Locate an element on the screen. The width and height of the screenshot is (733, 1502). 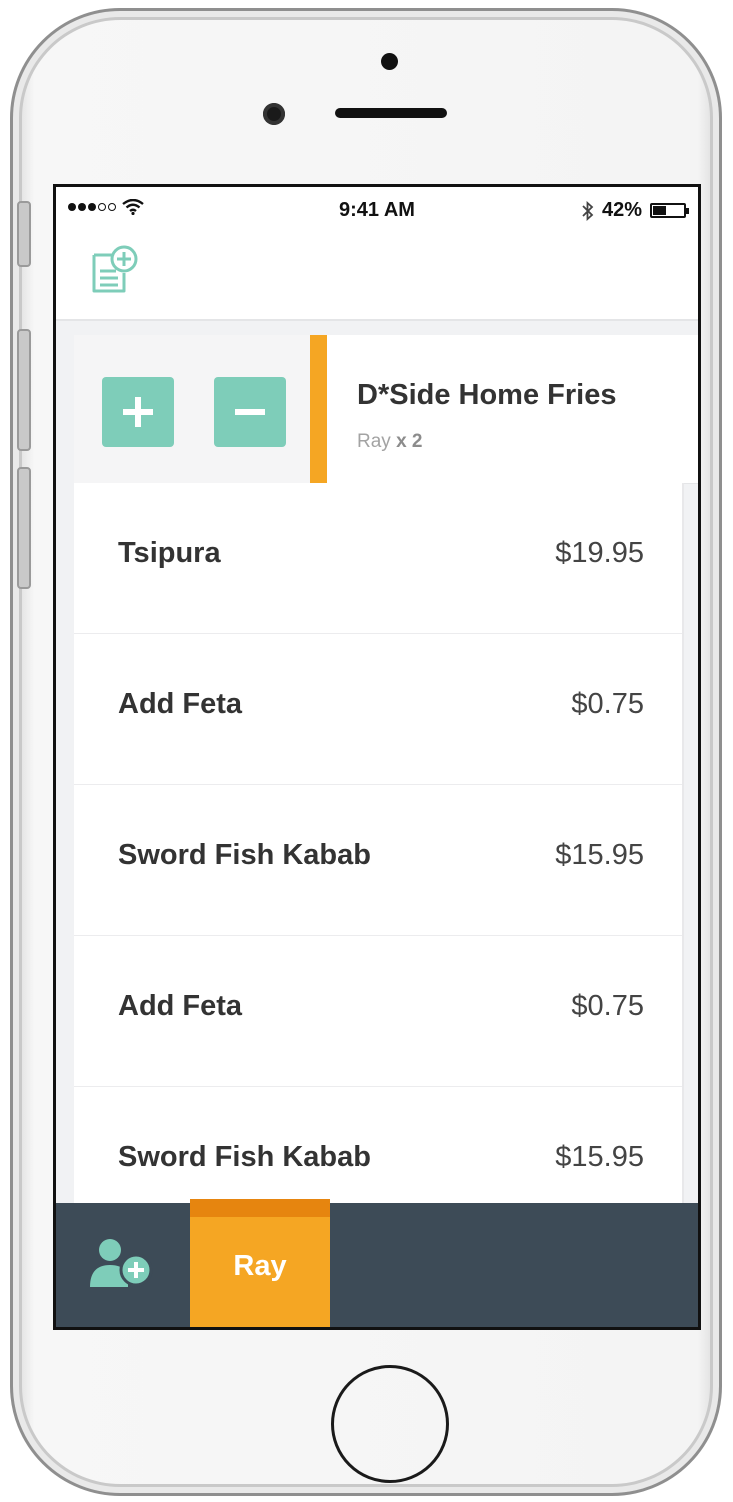
person-tab-ray: Ray is located at coordinates (260, 1263).